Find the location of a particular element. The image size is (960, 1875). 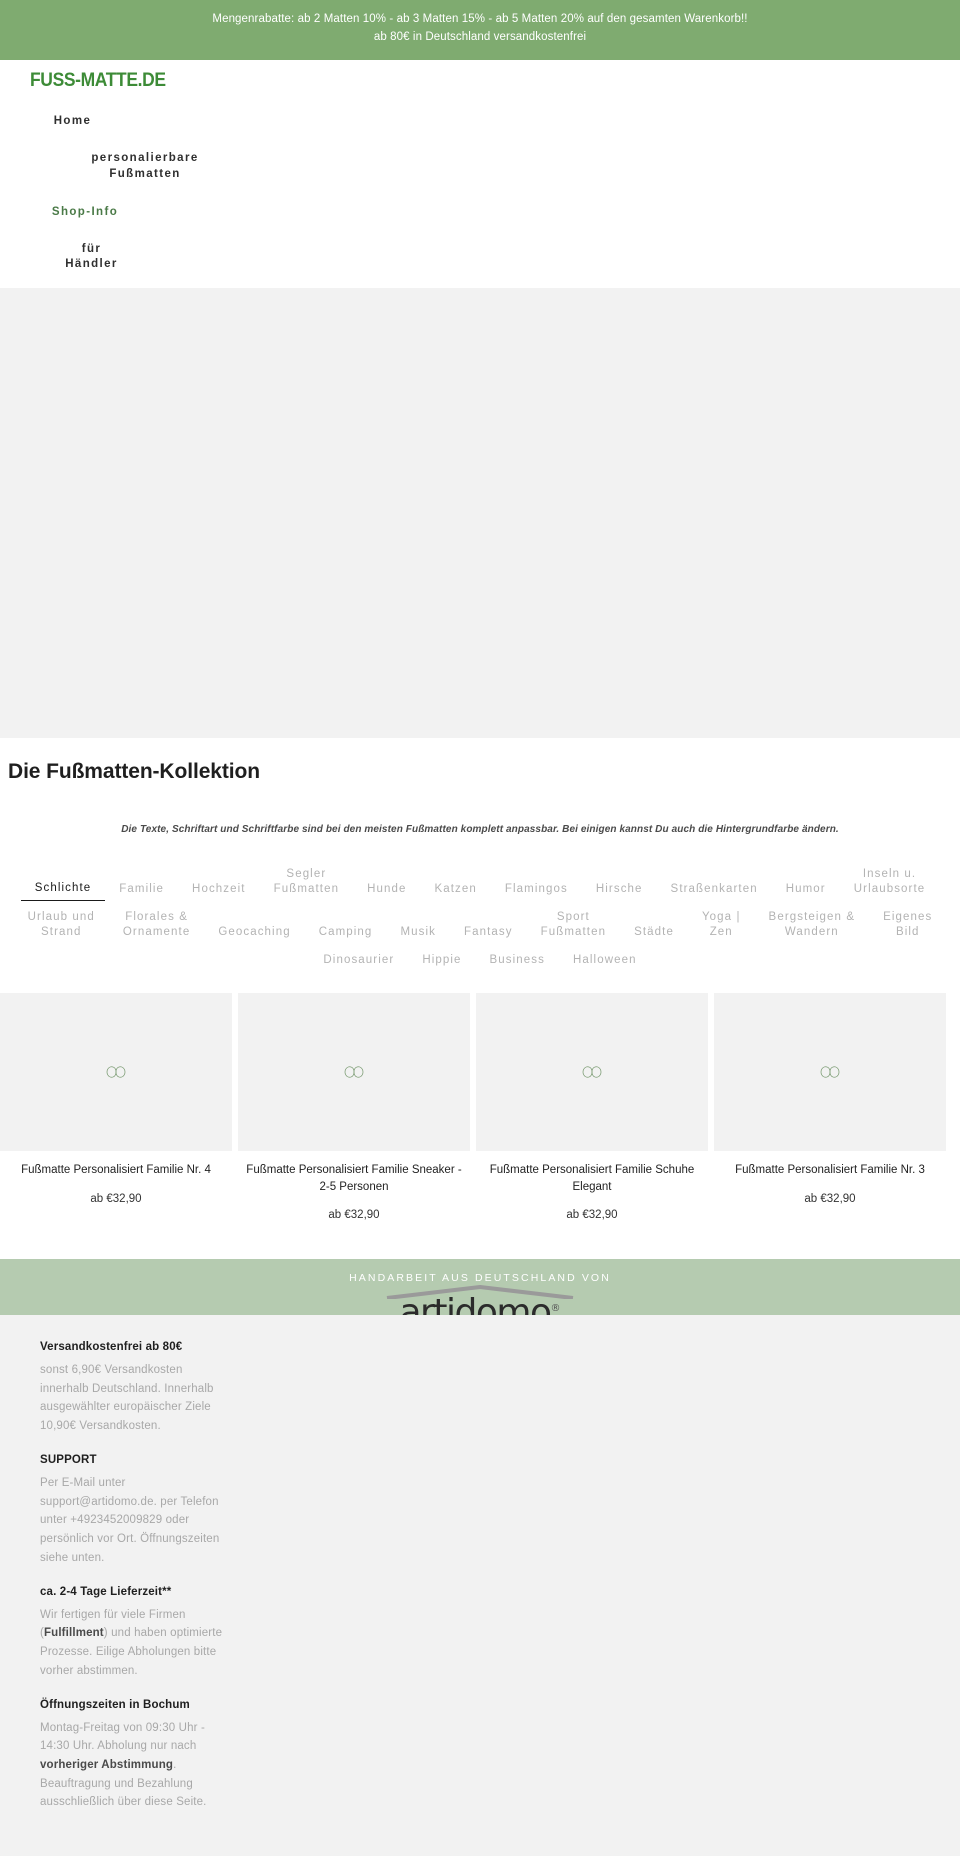

category-filter-label: Humor is located at coordinates (805, 889).